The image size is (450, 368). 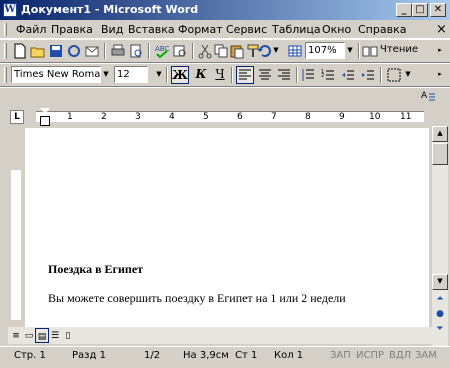 What do you see at coordinates (394, 75) in the screenshot?
I see `borders-icon` at bounding box center [394, 75].